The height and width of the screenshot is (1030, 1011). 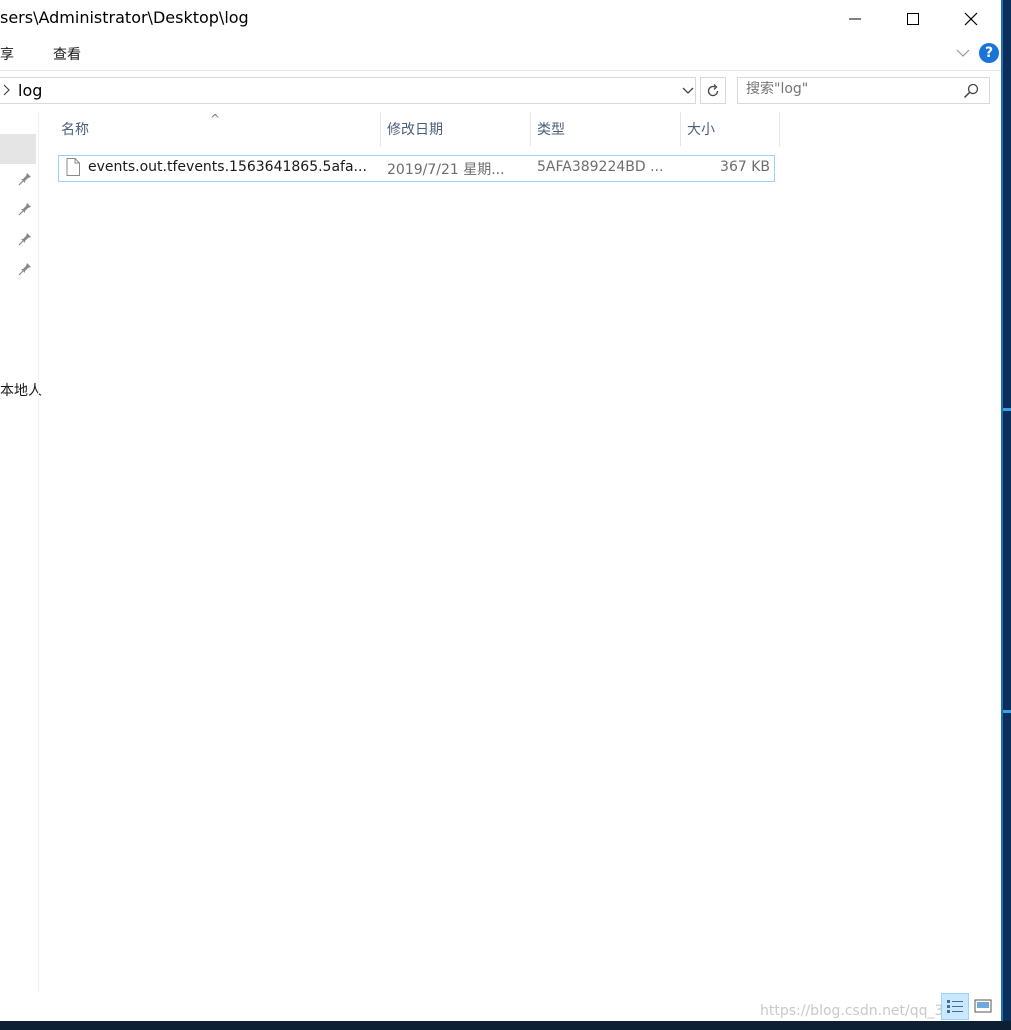 I want to click on ribbon-tab-share: 享, so click(x=7, y=54).